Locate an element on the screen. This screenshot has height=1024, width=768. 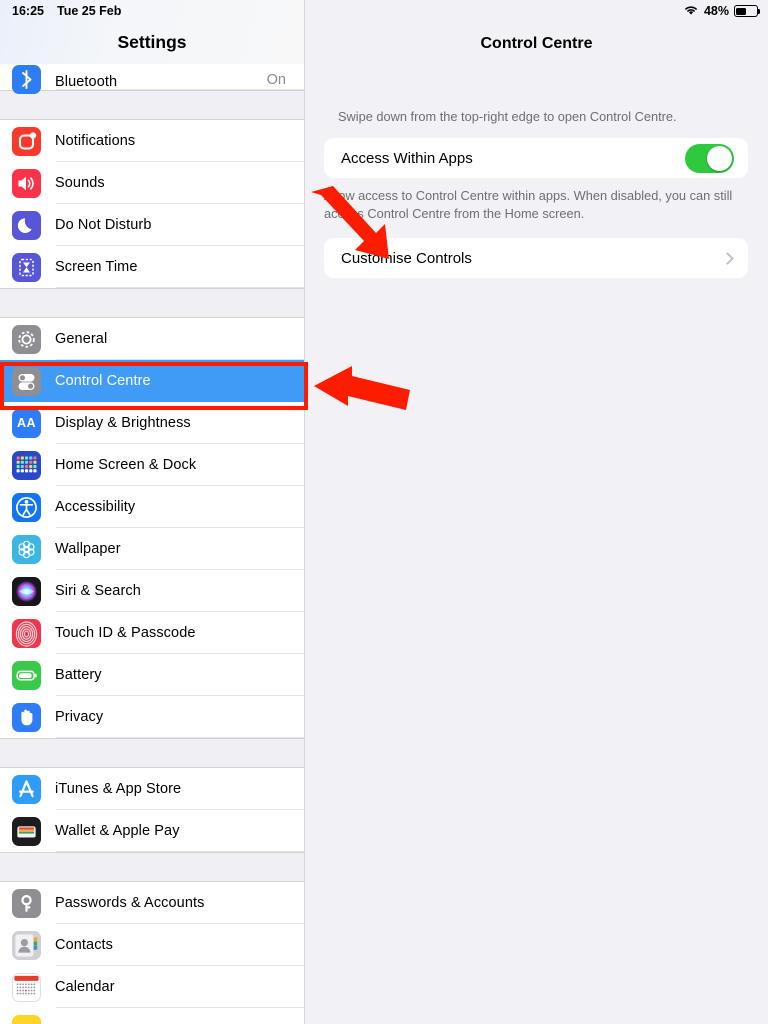
hourglass-icon is located at coordinates (26, 267).